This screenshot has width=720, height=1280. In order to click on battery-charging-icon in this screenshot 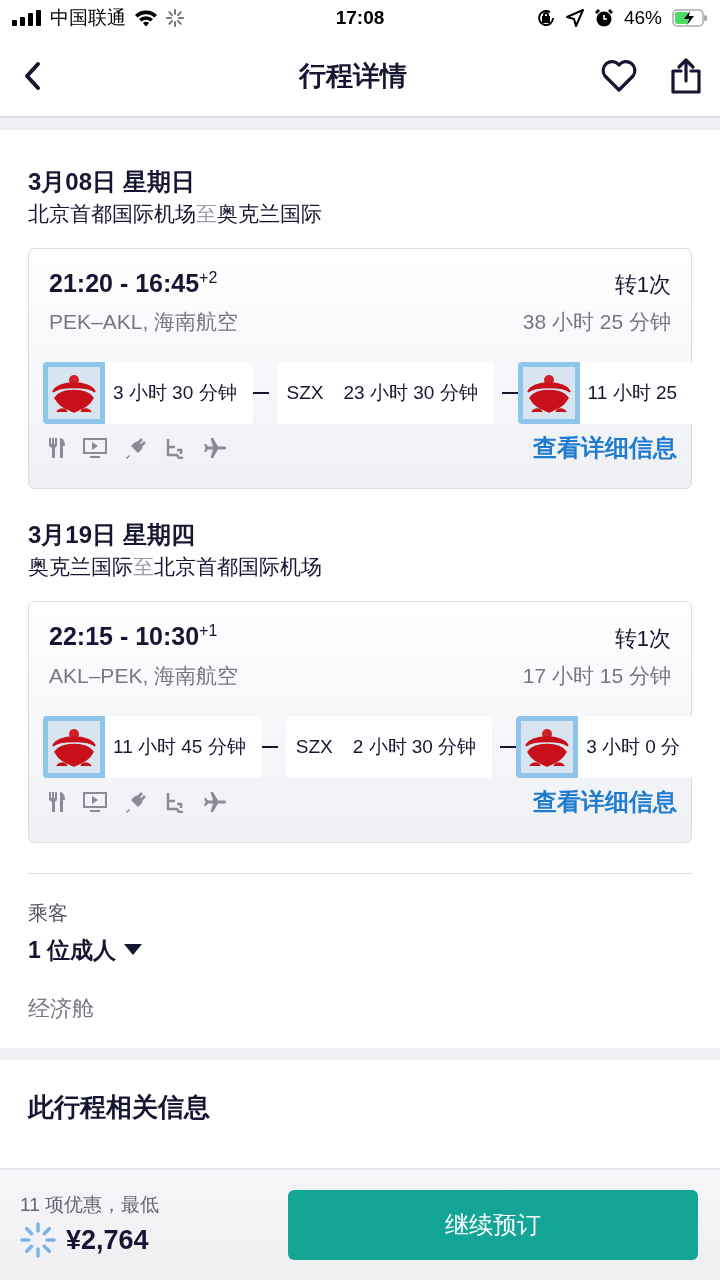, I will do `click(690, 18)`.